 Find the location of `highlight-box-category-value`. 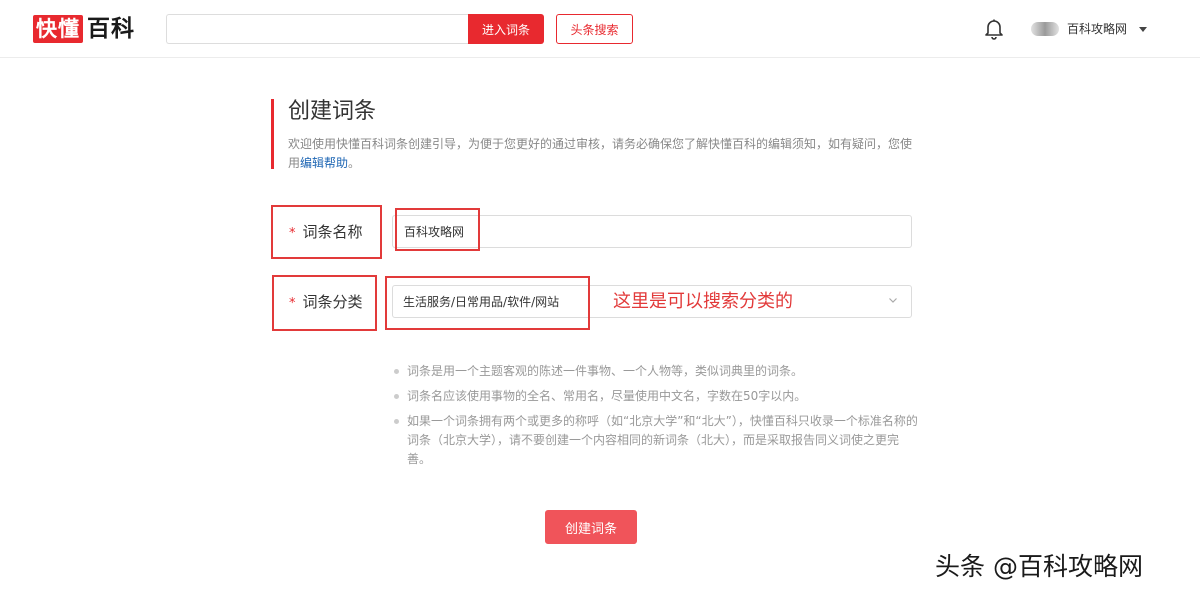

highlight-box-category-value is located at coordinates (487, 303).